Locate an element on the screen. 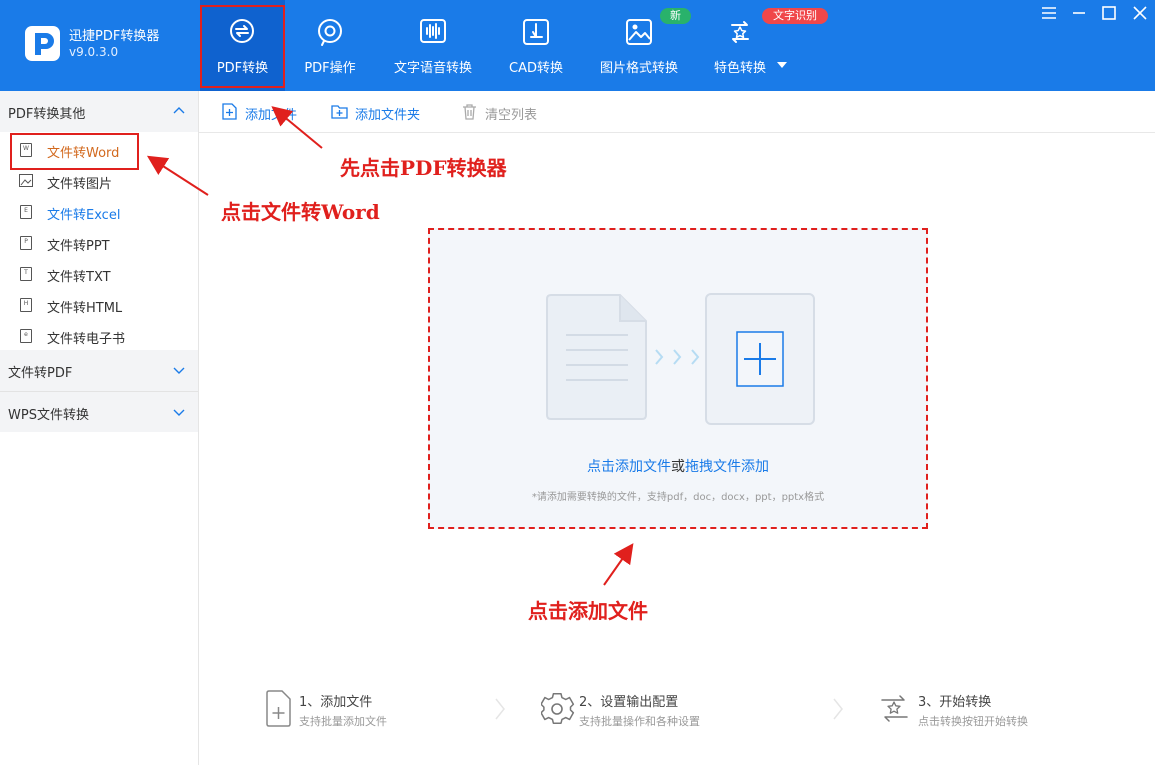 The image size is (1155, 765). add-folder-icon is located at coordinates (339, 112).